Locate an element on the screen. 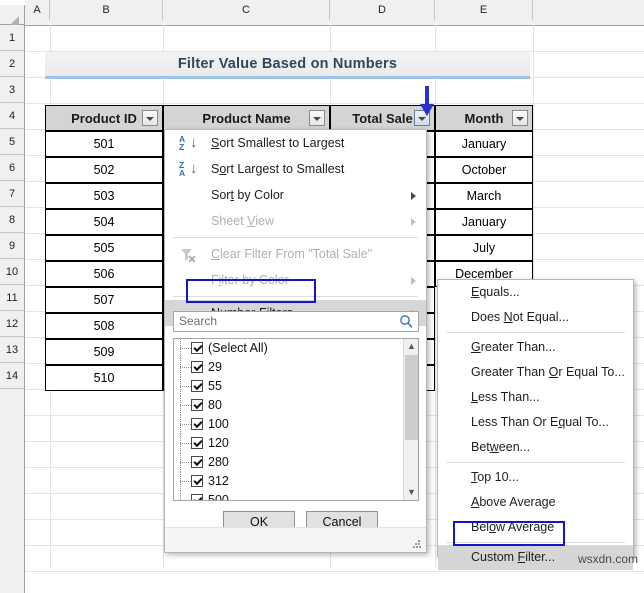 Image resolution: width=644 pixels, height=593 pixels. row-header-9: 9 is located at coordinates (12, 246).